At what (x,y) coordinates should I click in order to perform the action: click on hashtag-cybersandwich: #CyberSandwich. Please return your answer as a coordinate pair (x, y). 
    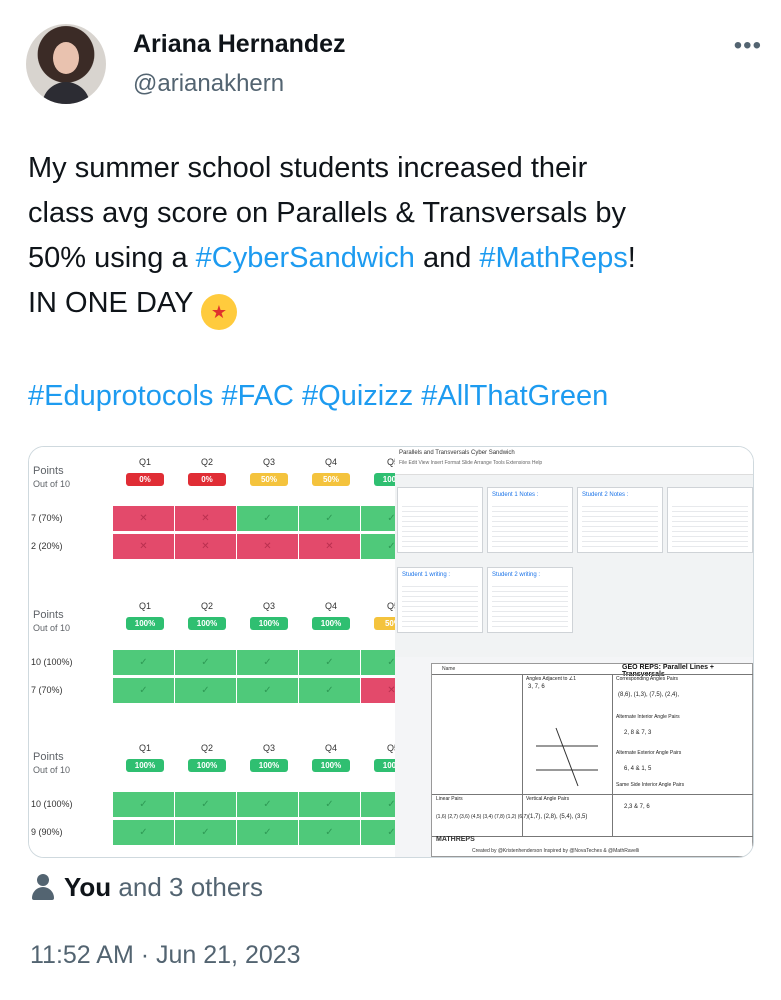
    Looking at the image, I should click on (305, 258).